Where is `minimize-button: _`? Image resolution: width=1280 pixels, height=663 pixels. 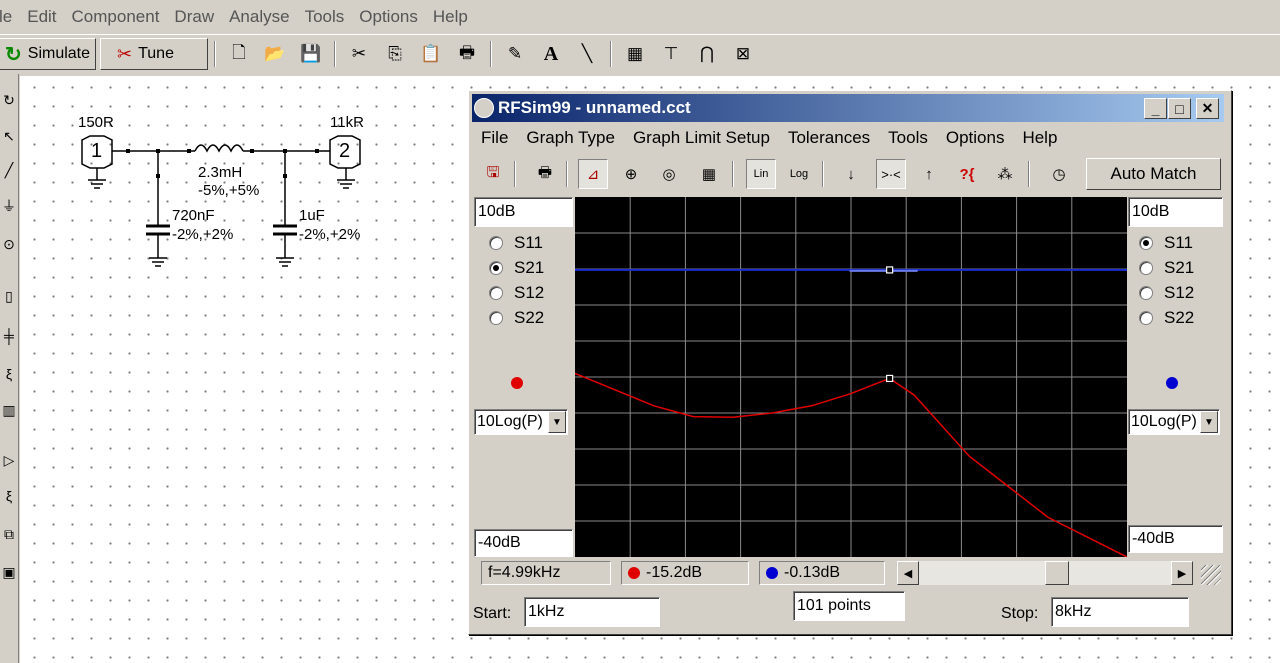 minimize-button: _ is located at coordinates (1155, 108).